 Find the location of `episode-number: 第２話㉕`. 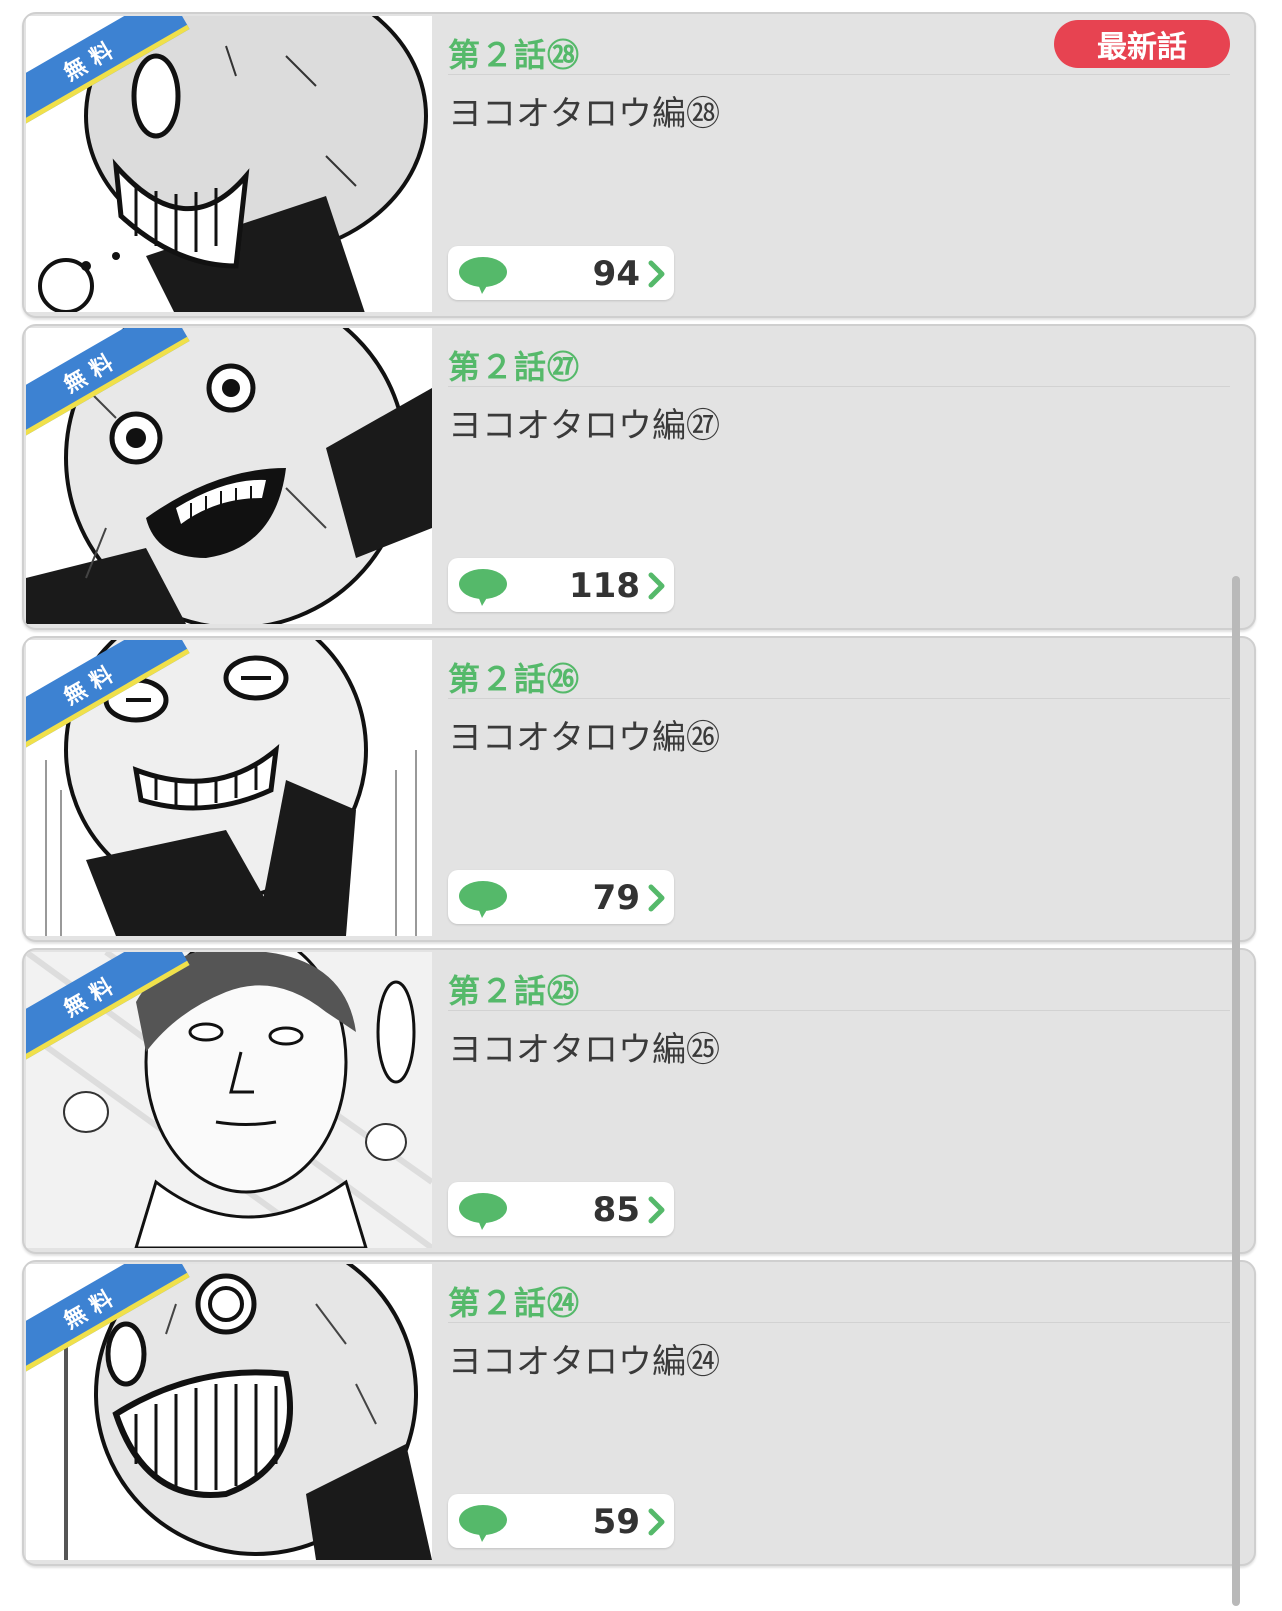

episode-number: 第２話㉕ is located at coordinates (514, 991).